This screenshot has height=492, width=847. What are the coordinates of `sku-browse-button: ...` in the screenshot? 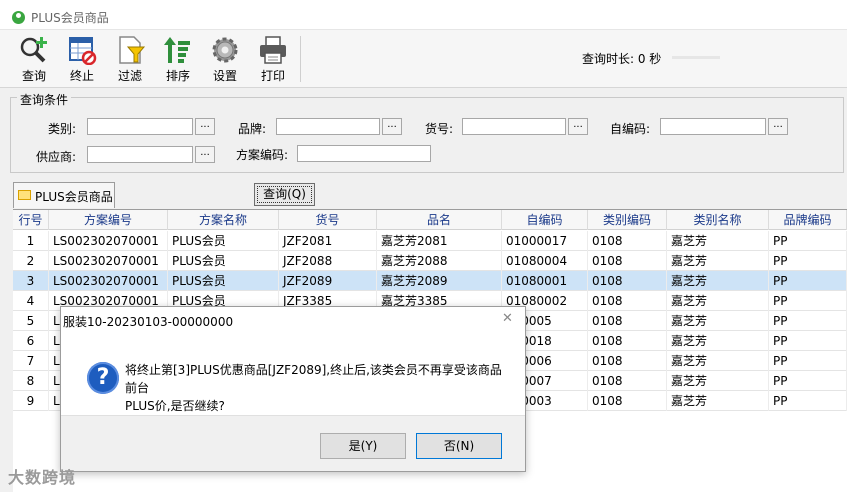 It's located at (578, 126).